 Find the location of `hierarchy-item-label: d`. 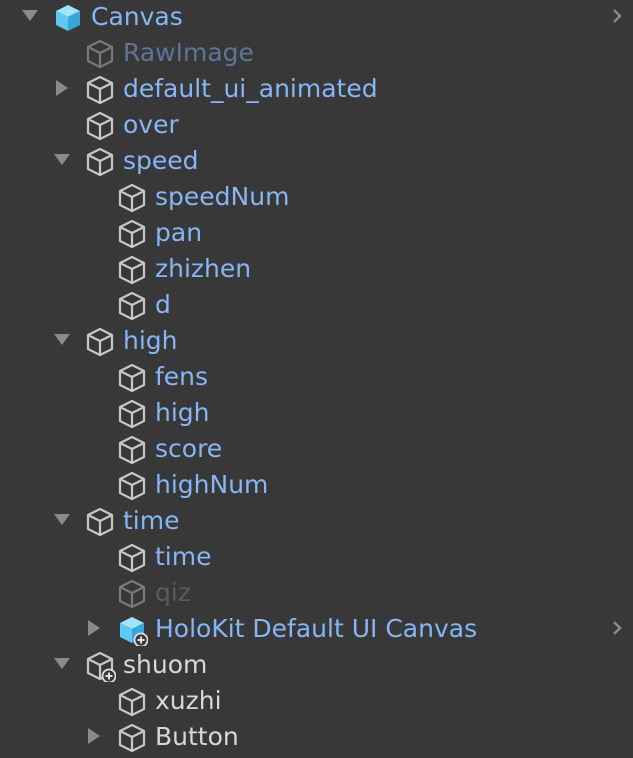

hierarchy-item-label: d is located at coordinates (163, 304).